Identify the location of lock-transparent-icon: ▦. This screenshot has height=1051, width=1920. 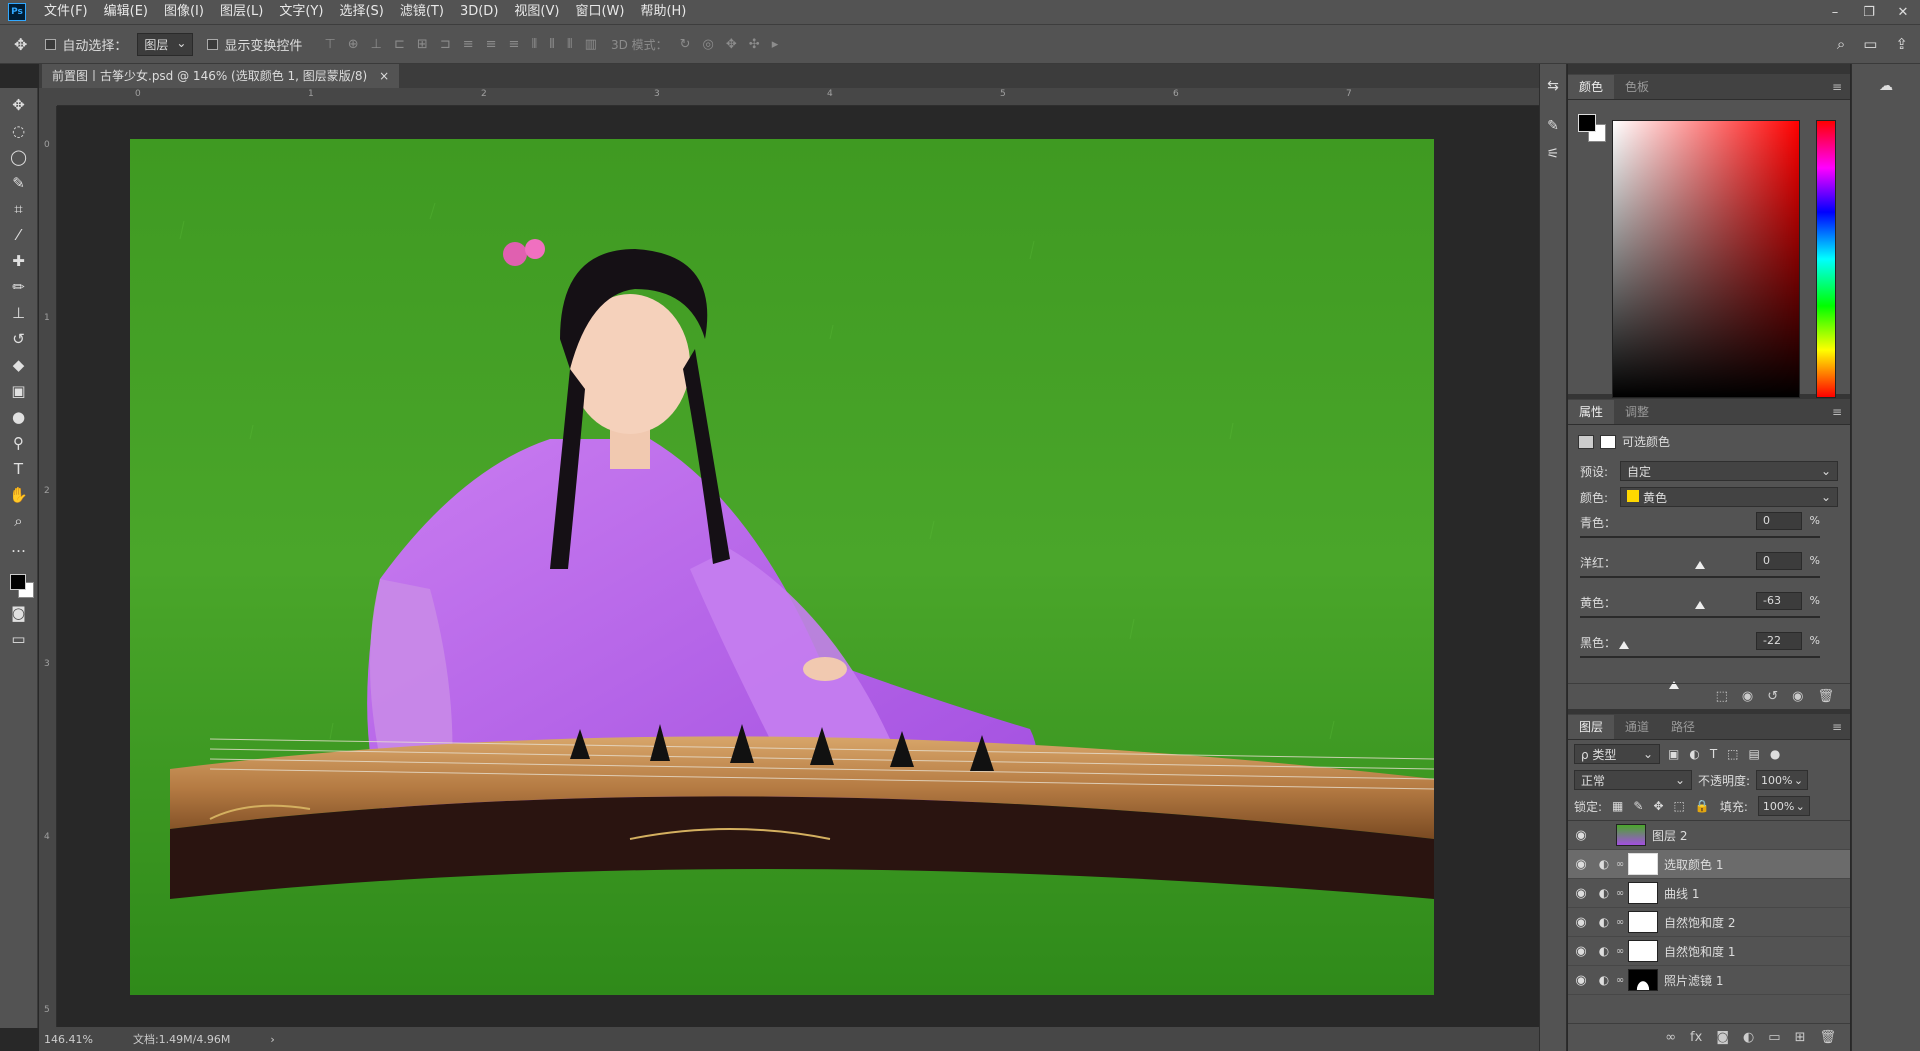
(1617, 806).